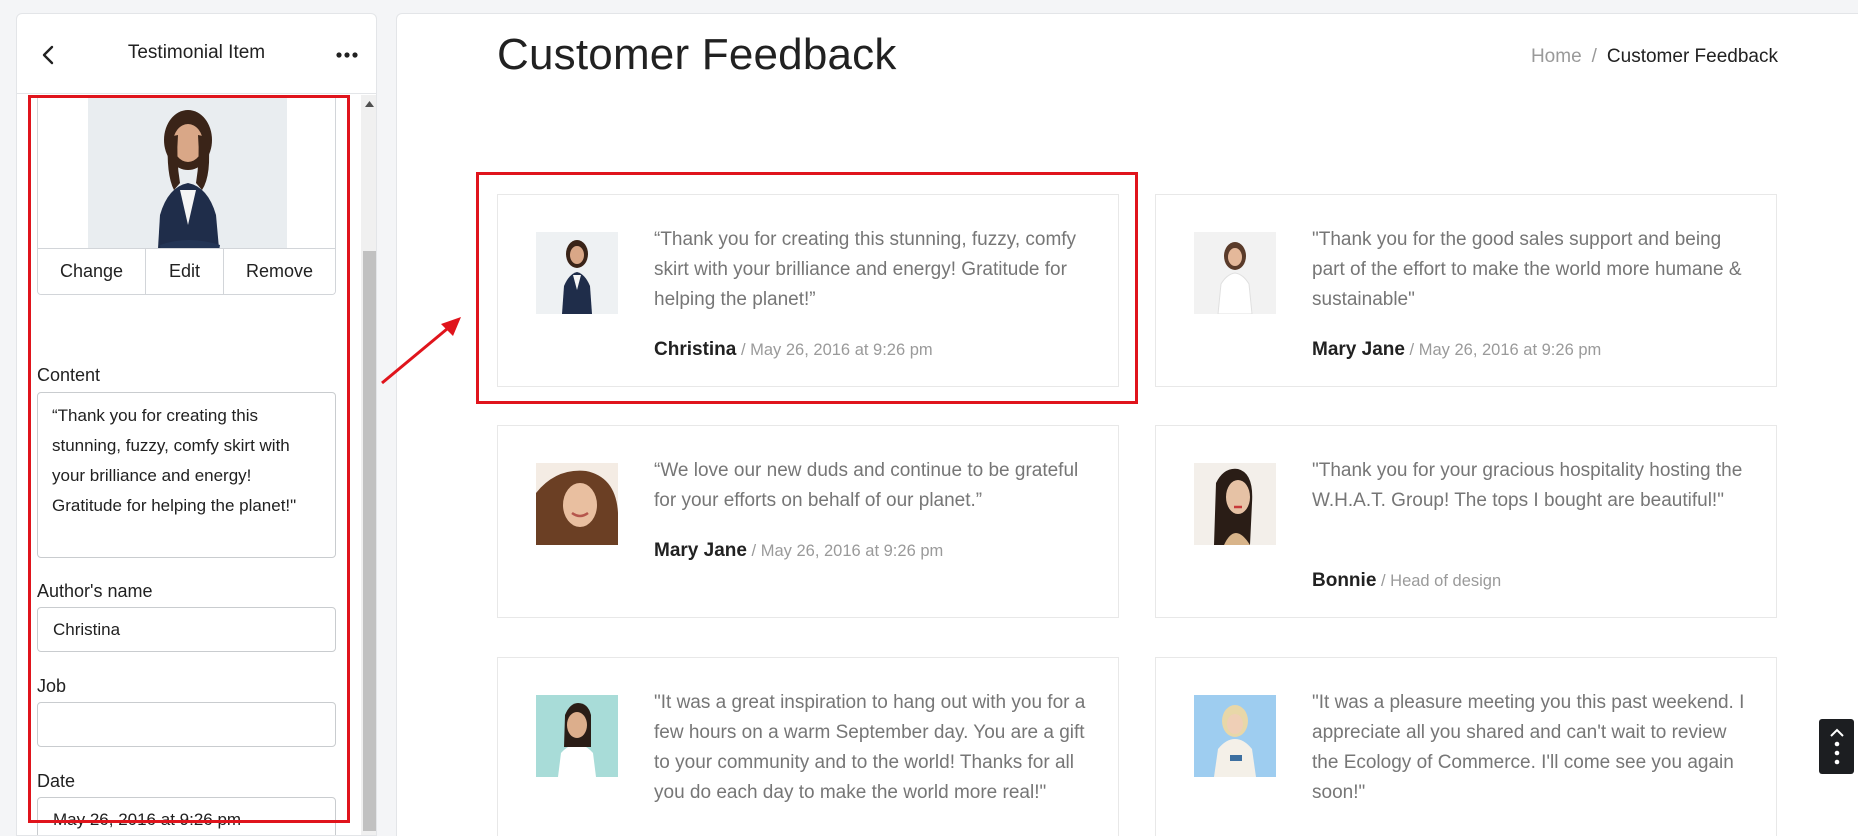  Describe the element at coordinates (421, 351) in the screenshot. I see `annotation-arrow-icon` at that location.